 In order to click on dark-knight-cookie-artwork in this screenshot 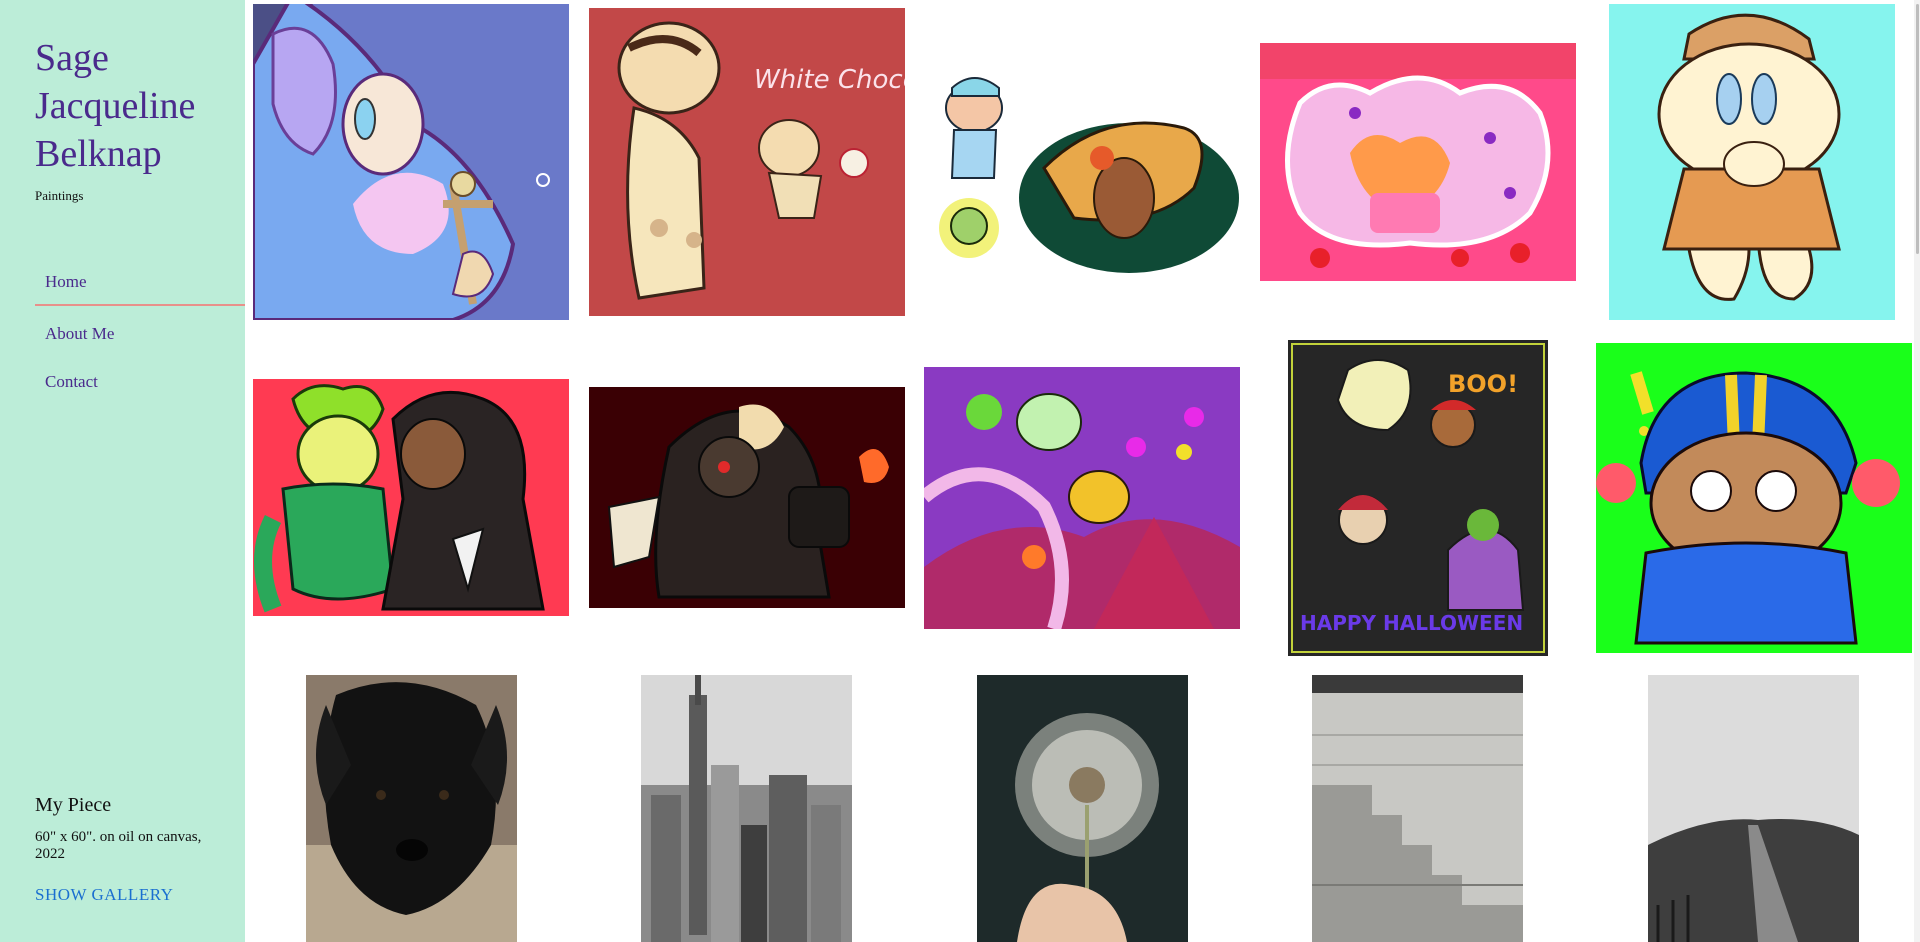, I will do `click(747, 497)`.